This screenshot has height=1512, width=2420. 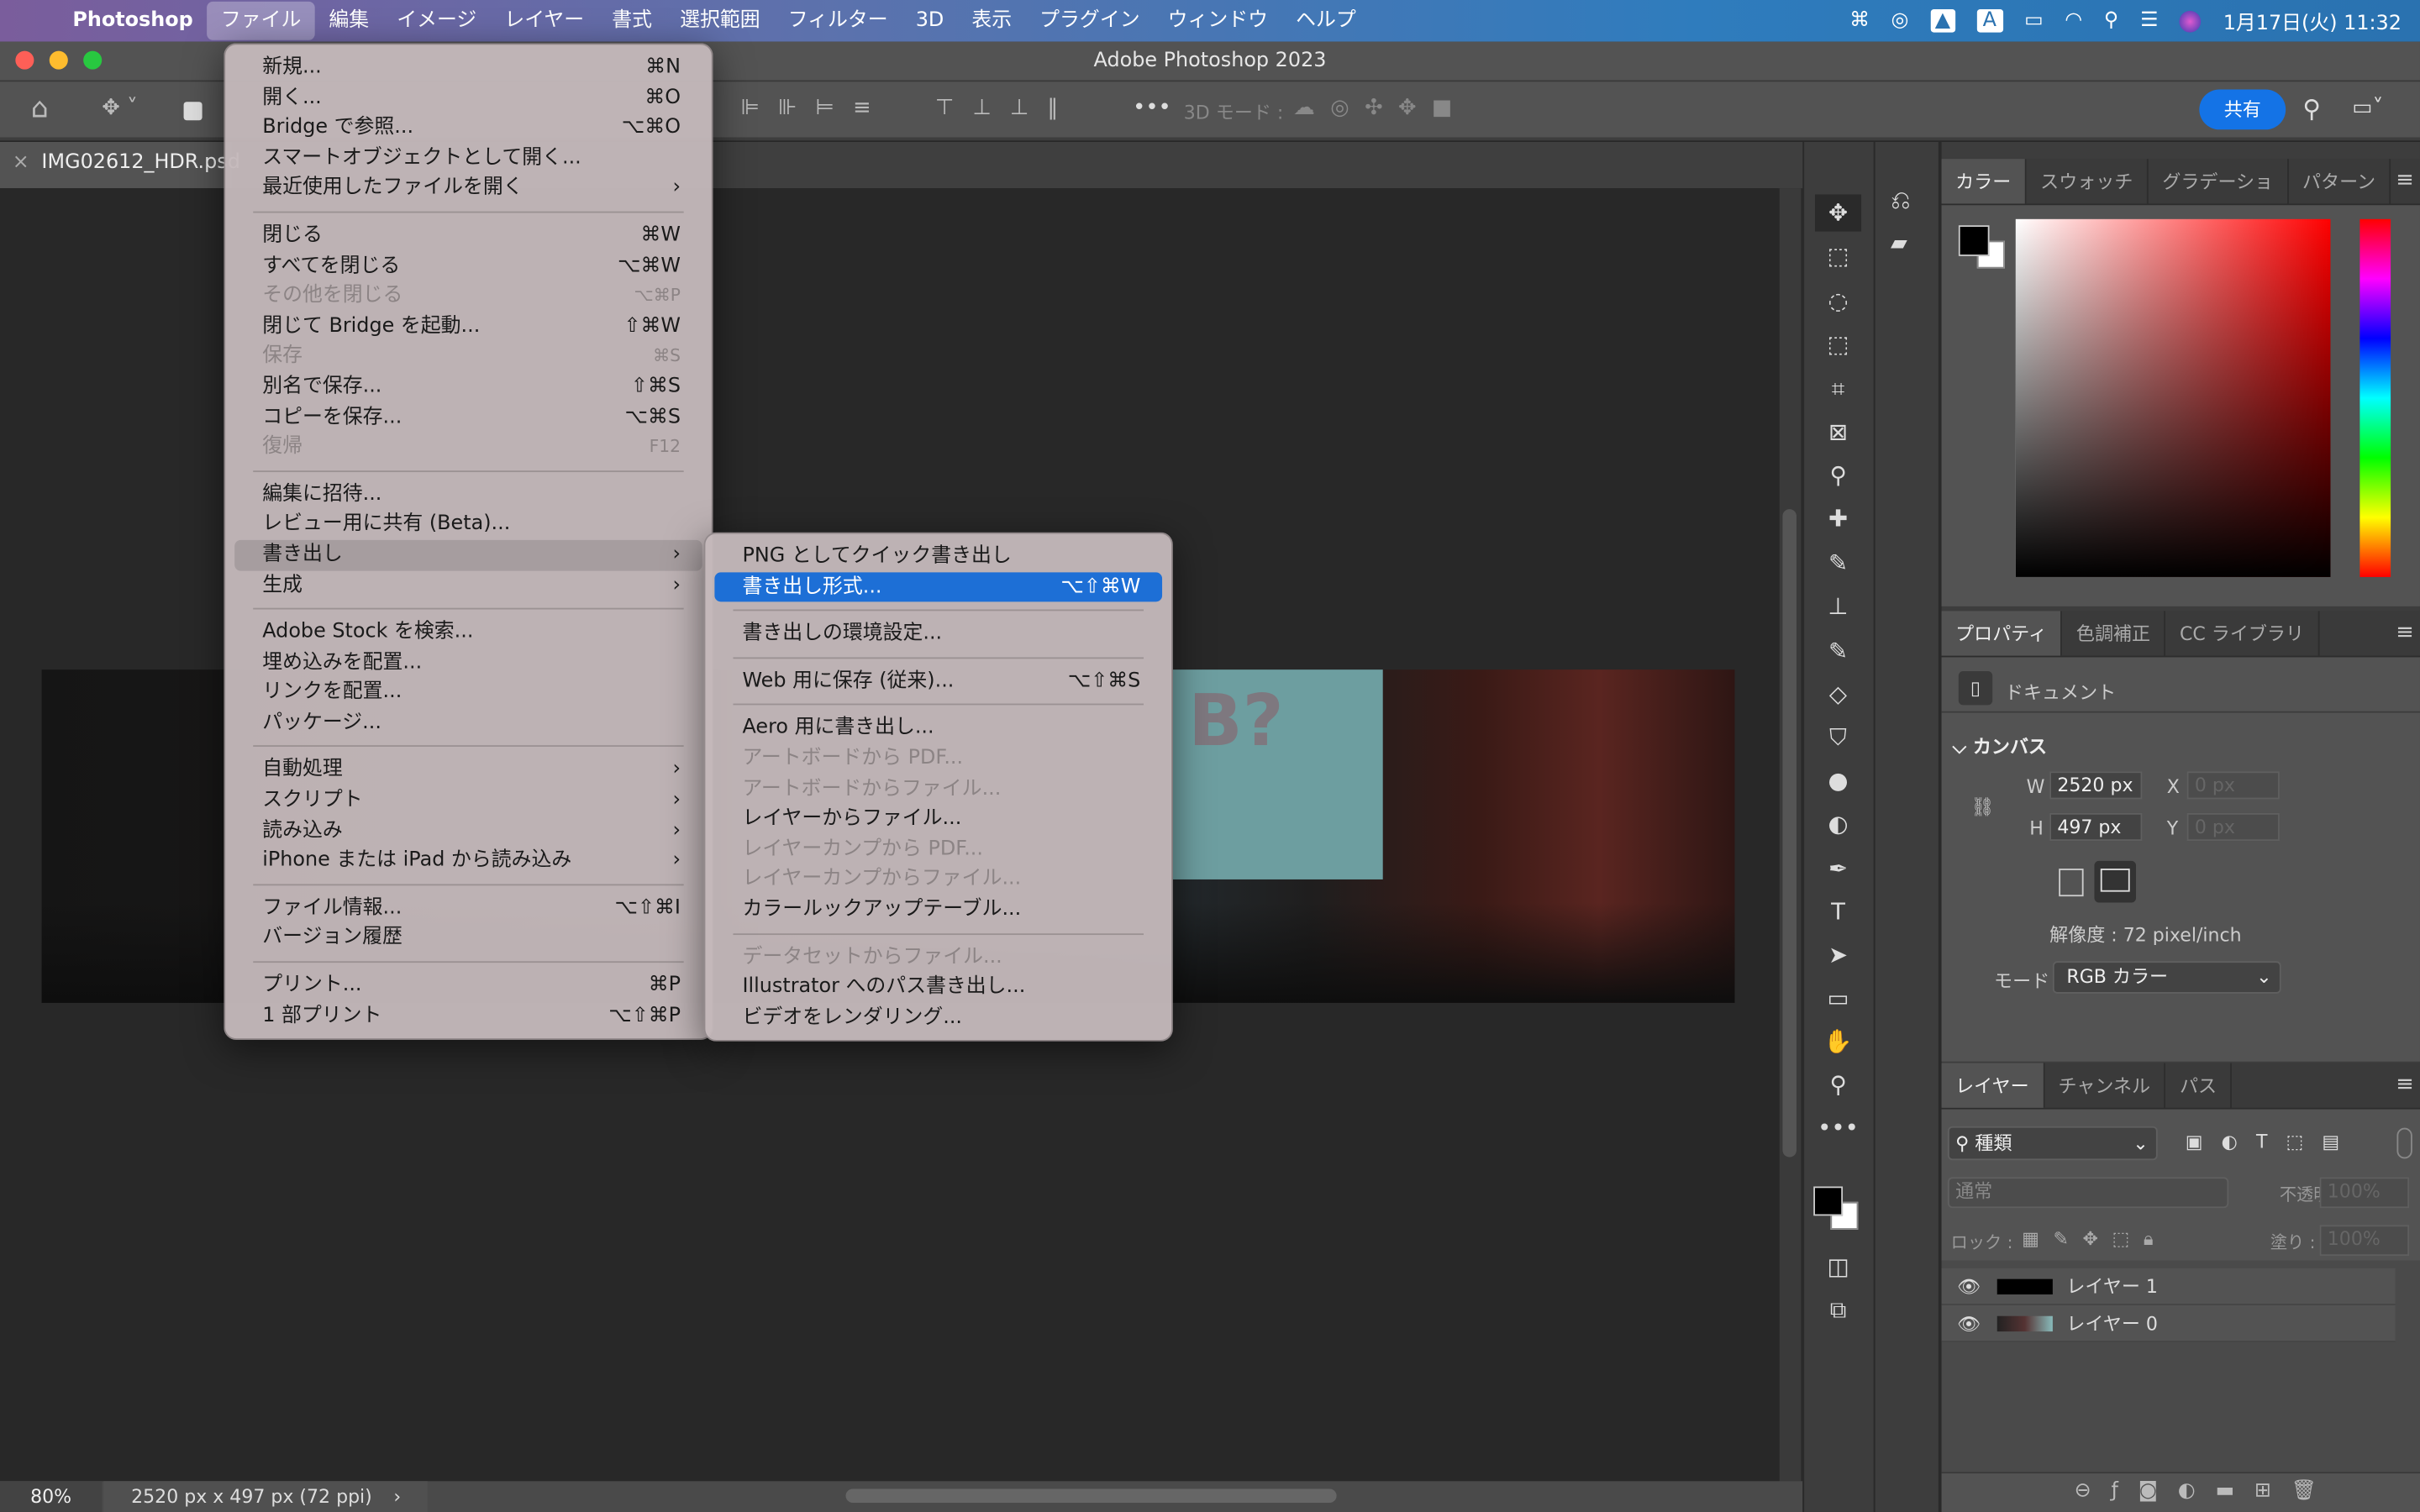 I want to click on menu-item: 自動処理 ›, so click(x=468, y=770).